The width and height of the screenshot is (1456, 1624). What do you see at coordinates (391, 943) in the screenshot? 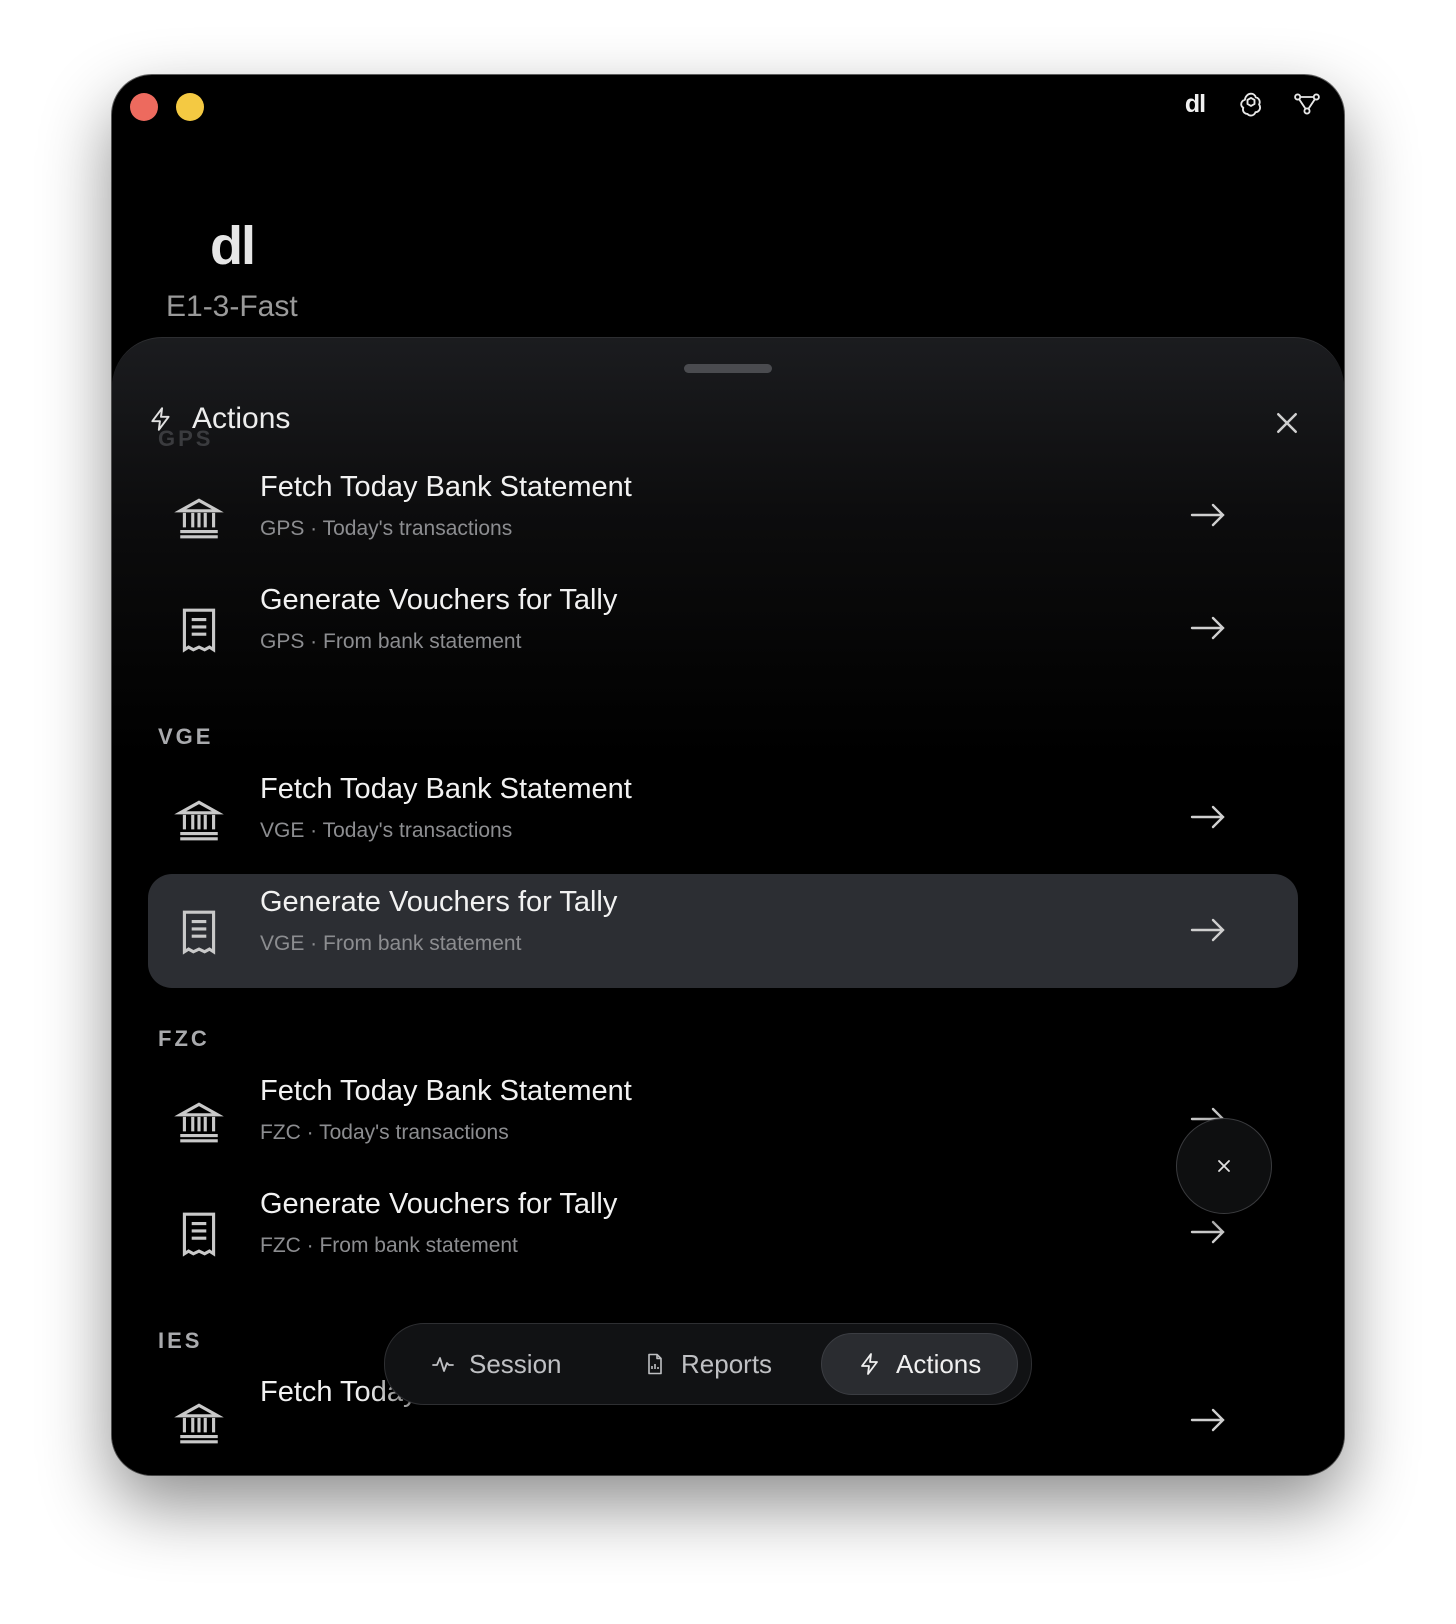
I see `action-subtitle: VGE · From bank statement` at bounding box center [391, 943].